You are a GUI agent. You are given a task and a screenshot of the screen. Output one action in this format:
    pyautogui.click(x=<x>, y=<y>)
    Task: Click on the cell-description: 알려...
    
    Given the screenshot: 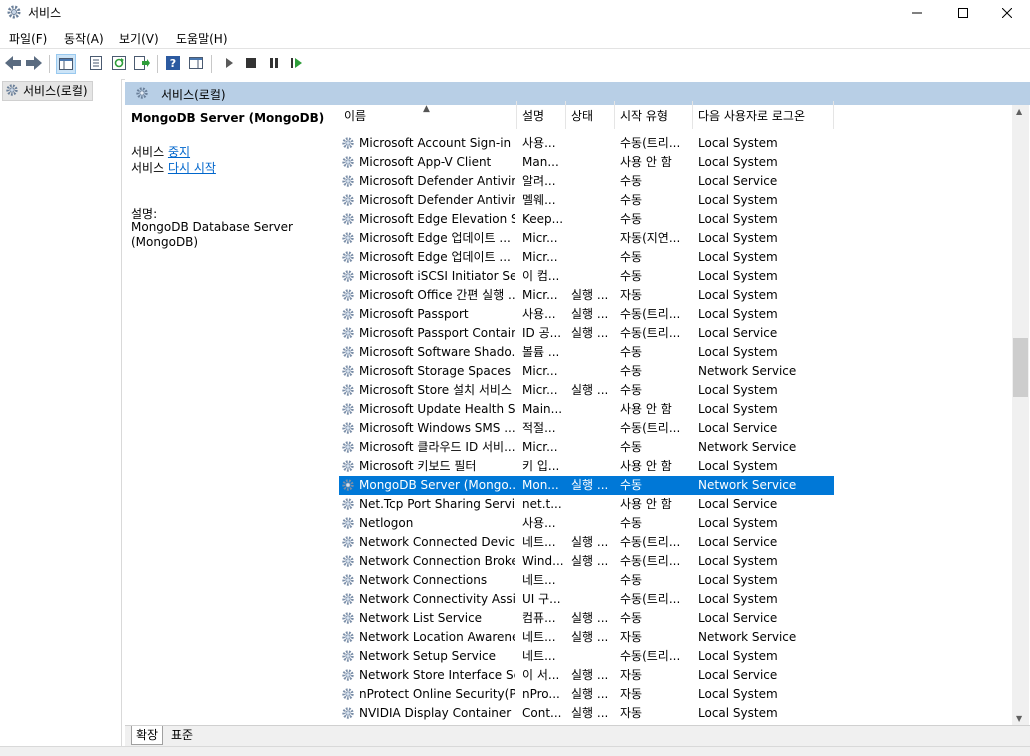 What is the action you would take?
    pyautogui.click(x=539, y=181)
    